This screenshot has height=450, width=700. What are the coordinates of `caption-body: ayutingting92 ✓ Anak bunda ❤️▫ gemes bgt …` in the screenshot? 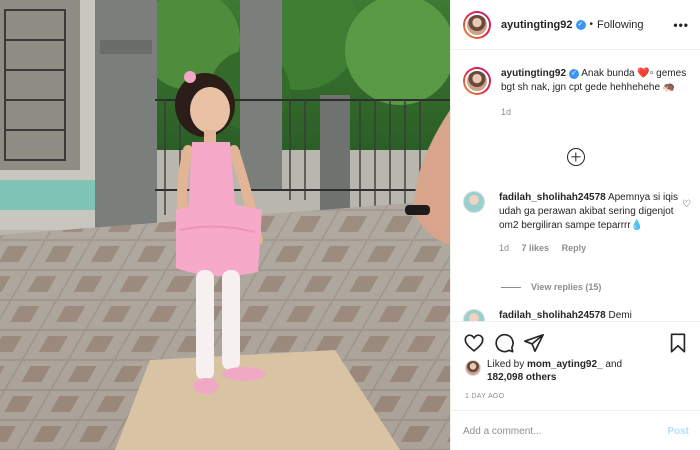 It's located at (596, 93).